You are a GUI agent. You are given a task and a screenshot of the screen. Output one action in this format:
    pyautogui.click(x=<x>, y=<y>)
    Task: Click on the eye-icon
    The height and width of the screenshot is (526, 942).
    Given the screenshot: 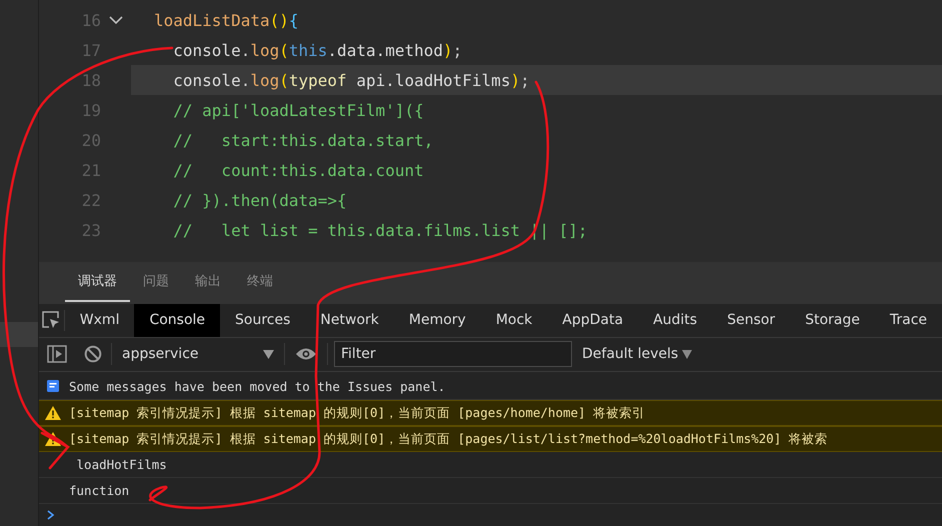 What is the action you would take?
    pyautogui.click(x=306, y=354)
    